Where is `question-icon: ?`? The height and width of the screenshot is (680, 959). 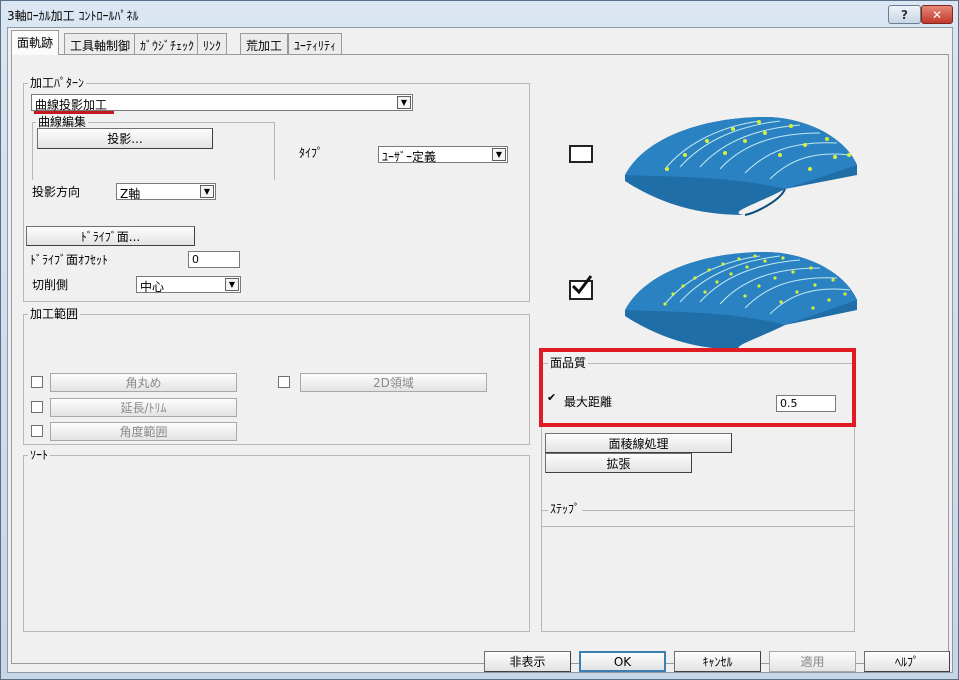 question-icon: ? is located at coordinates (904, 14).